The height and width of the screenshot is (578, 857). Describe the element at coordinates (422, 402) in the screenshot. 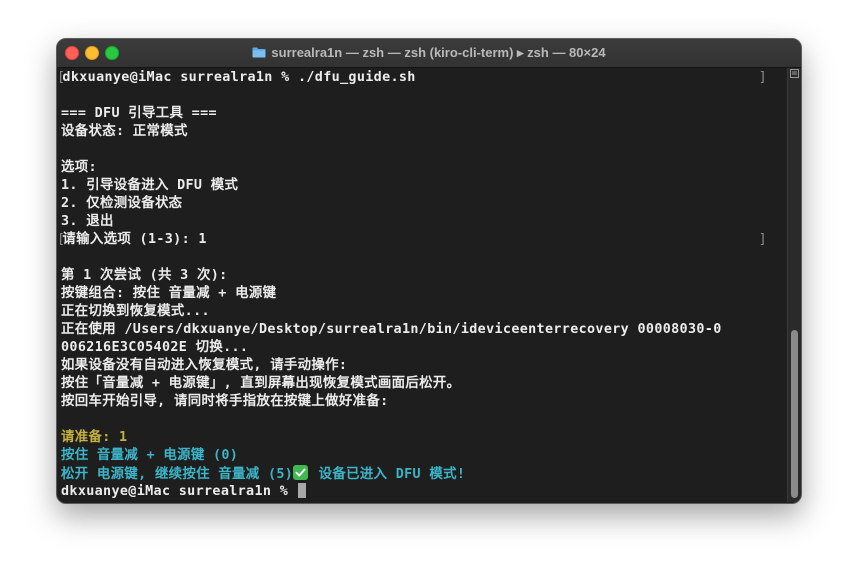

I see `terminal-line: 按回车开始引导, 请同时将手指放在按键上做好准备:` at that location.